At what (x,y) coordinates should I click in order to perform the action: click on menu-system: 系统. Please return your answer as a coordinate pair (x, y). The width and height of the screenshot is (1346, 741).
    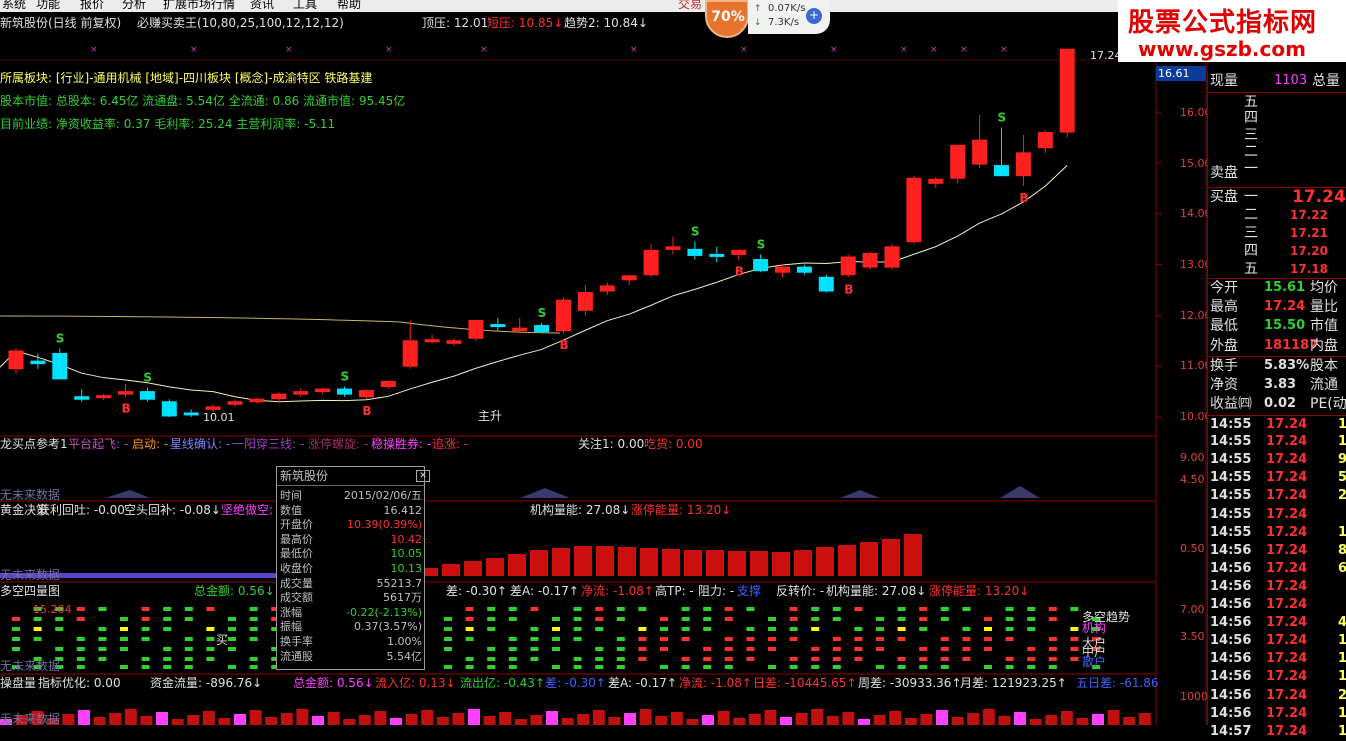
    Looking at the image, I should click on (14, 6).